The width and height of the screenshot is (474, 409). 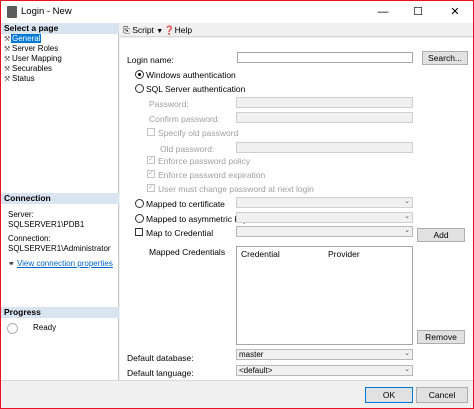 I want to click on windows-auth-label: Windows authentication, so click(x=191, y=75).